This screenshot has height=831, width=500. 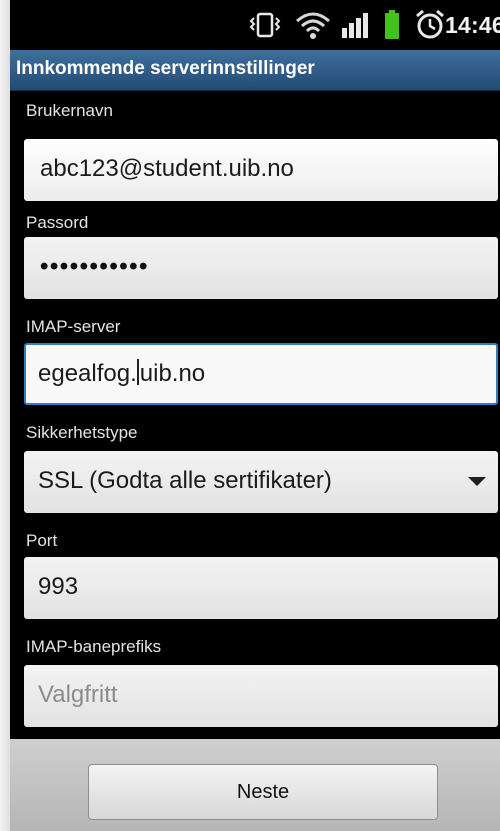 I want to click on wifi-icon, so click(x=313, y=25).